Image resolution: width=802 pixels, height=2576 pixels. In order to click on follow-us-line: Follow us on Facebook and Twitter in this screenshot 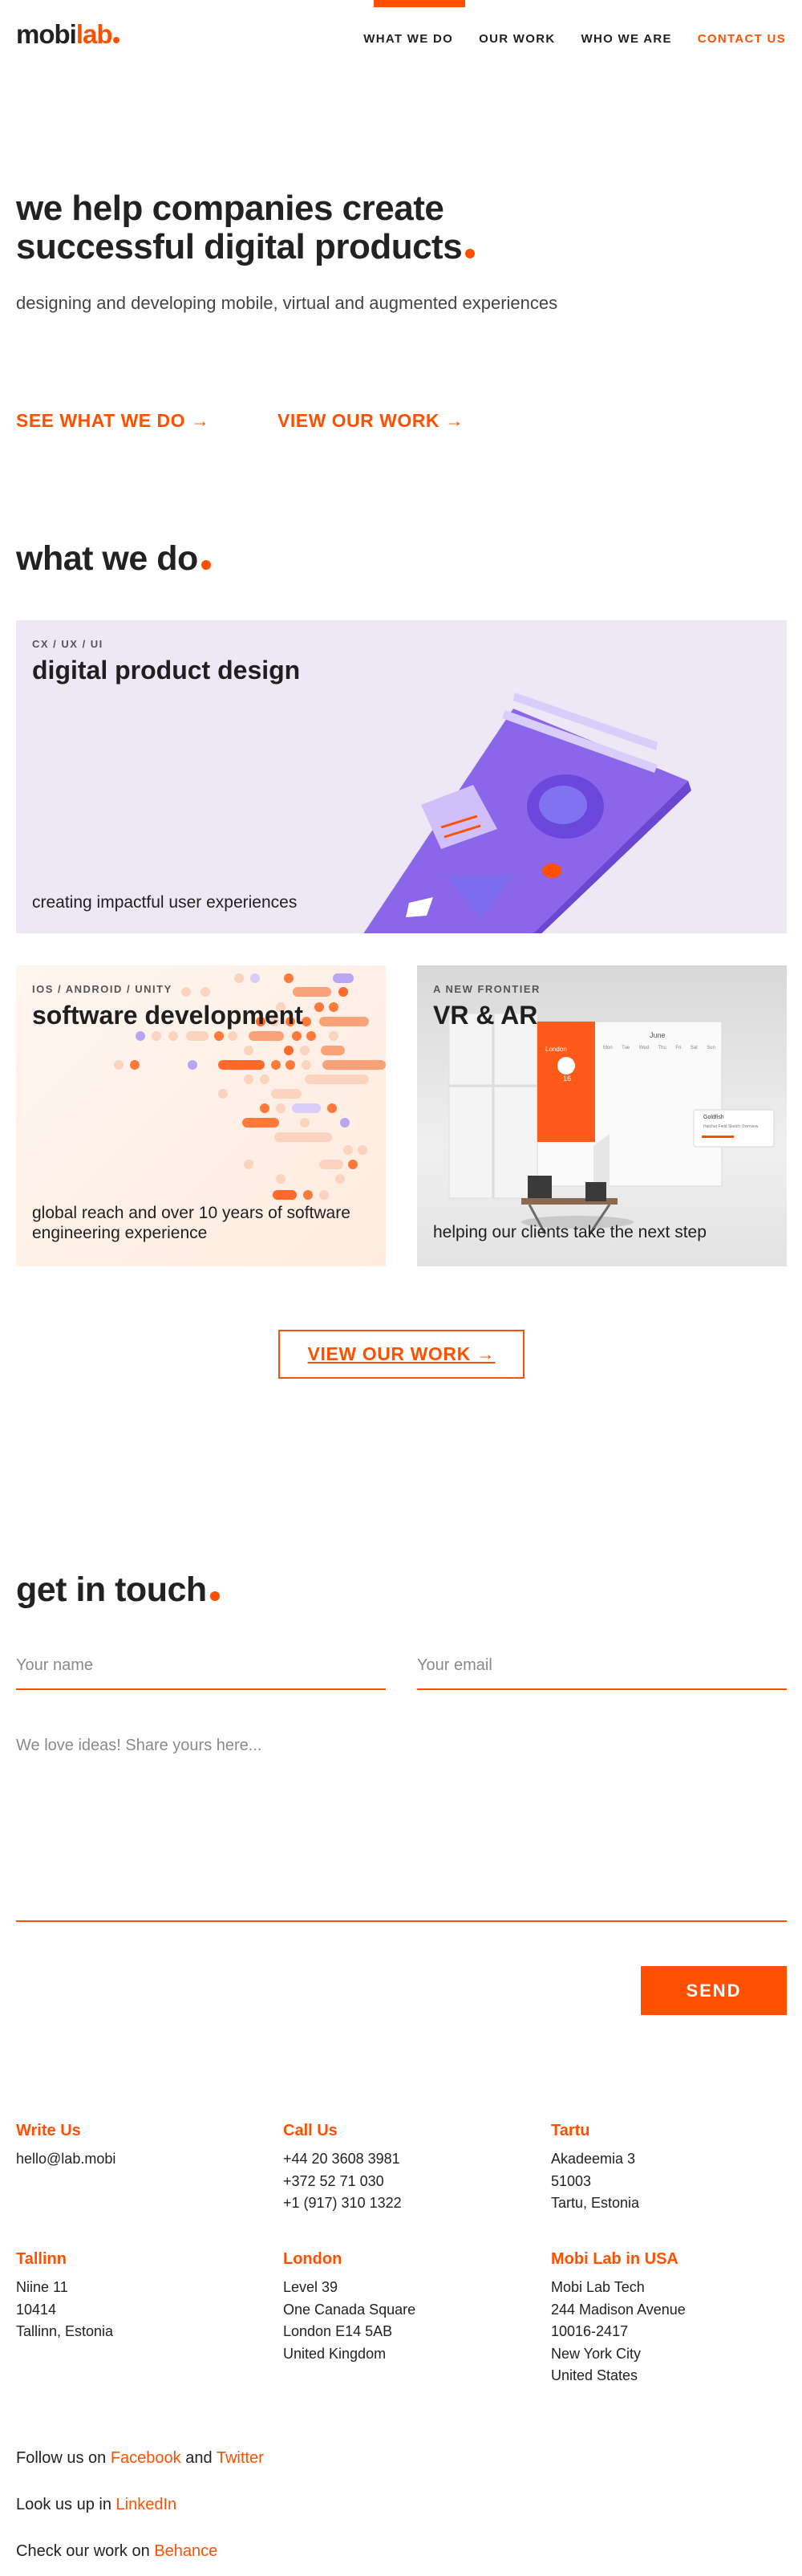, I will do `click(140, 2458)`.